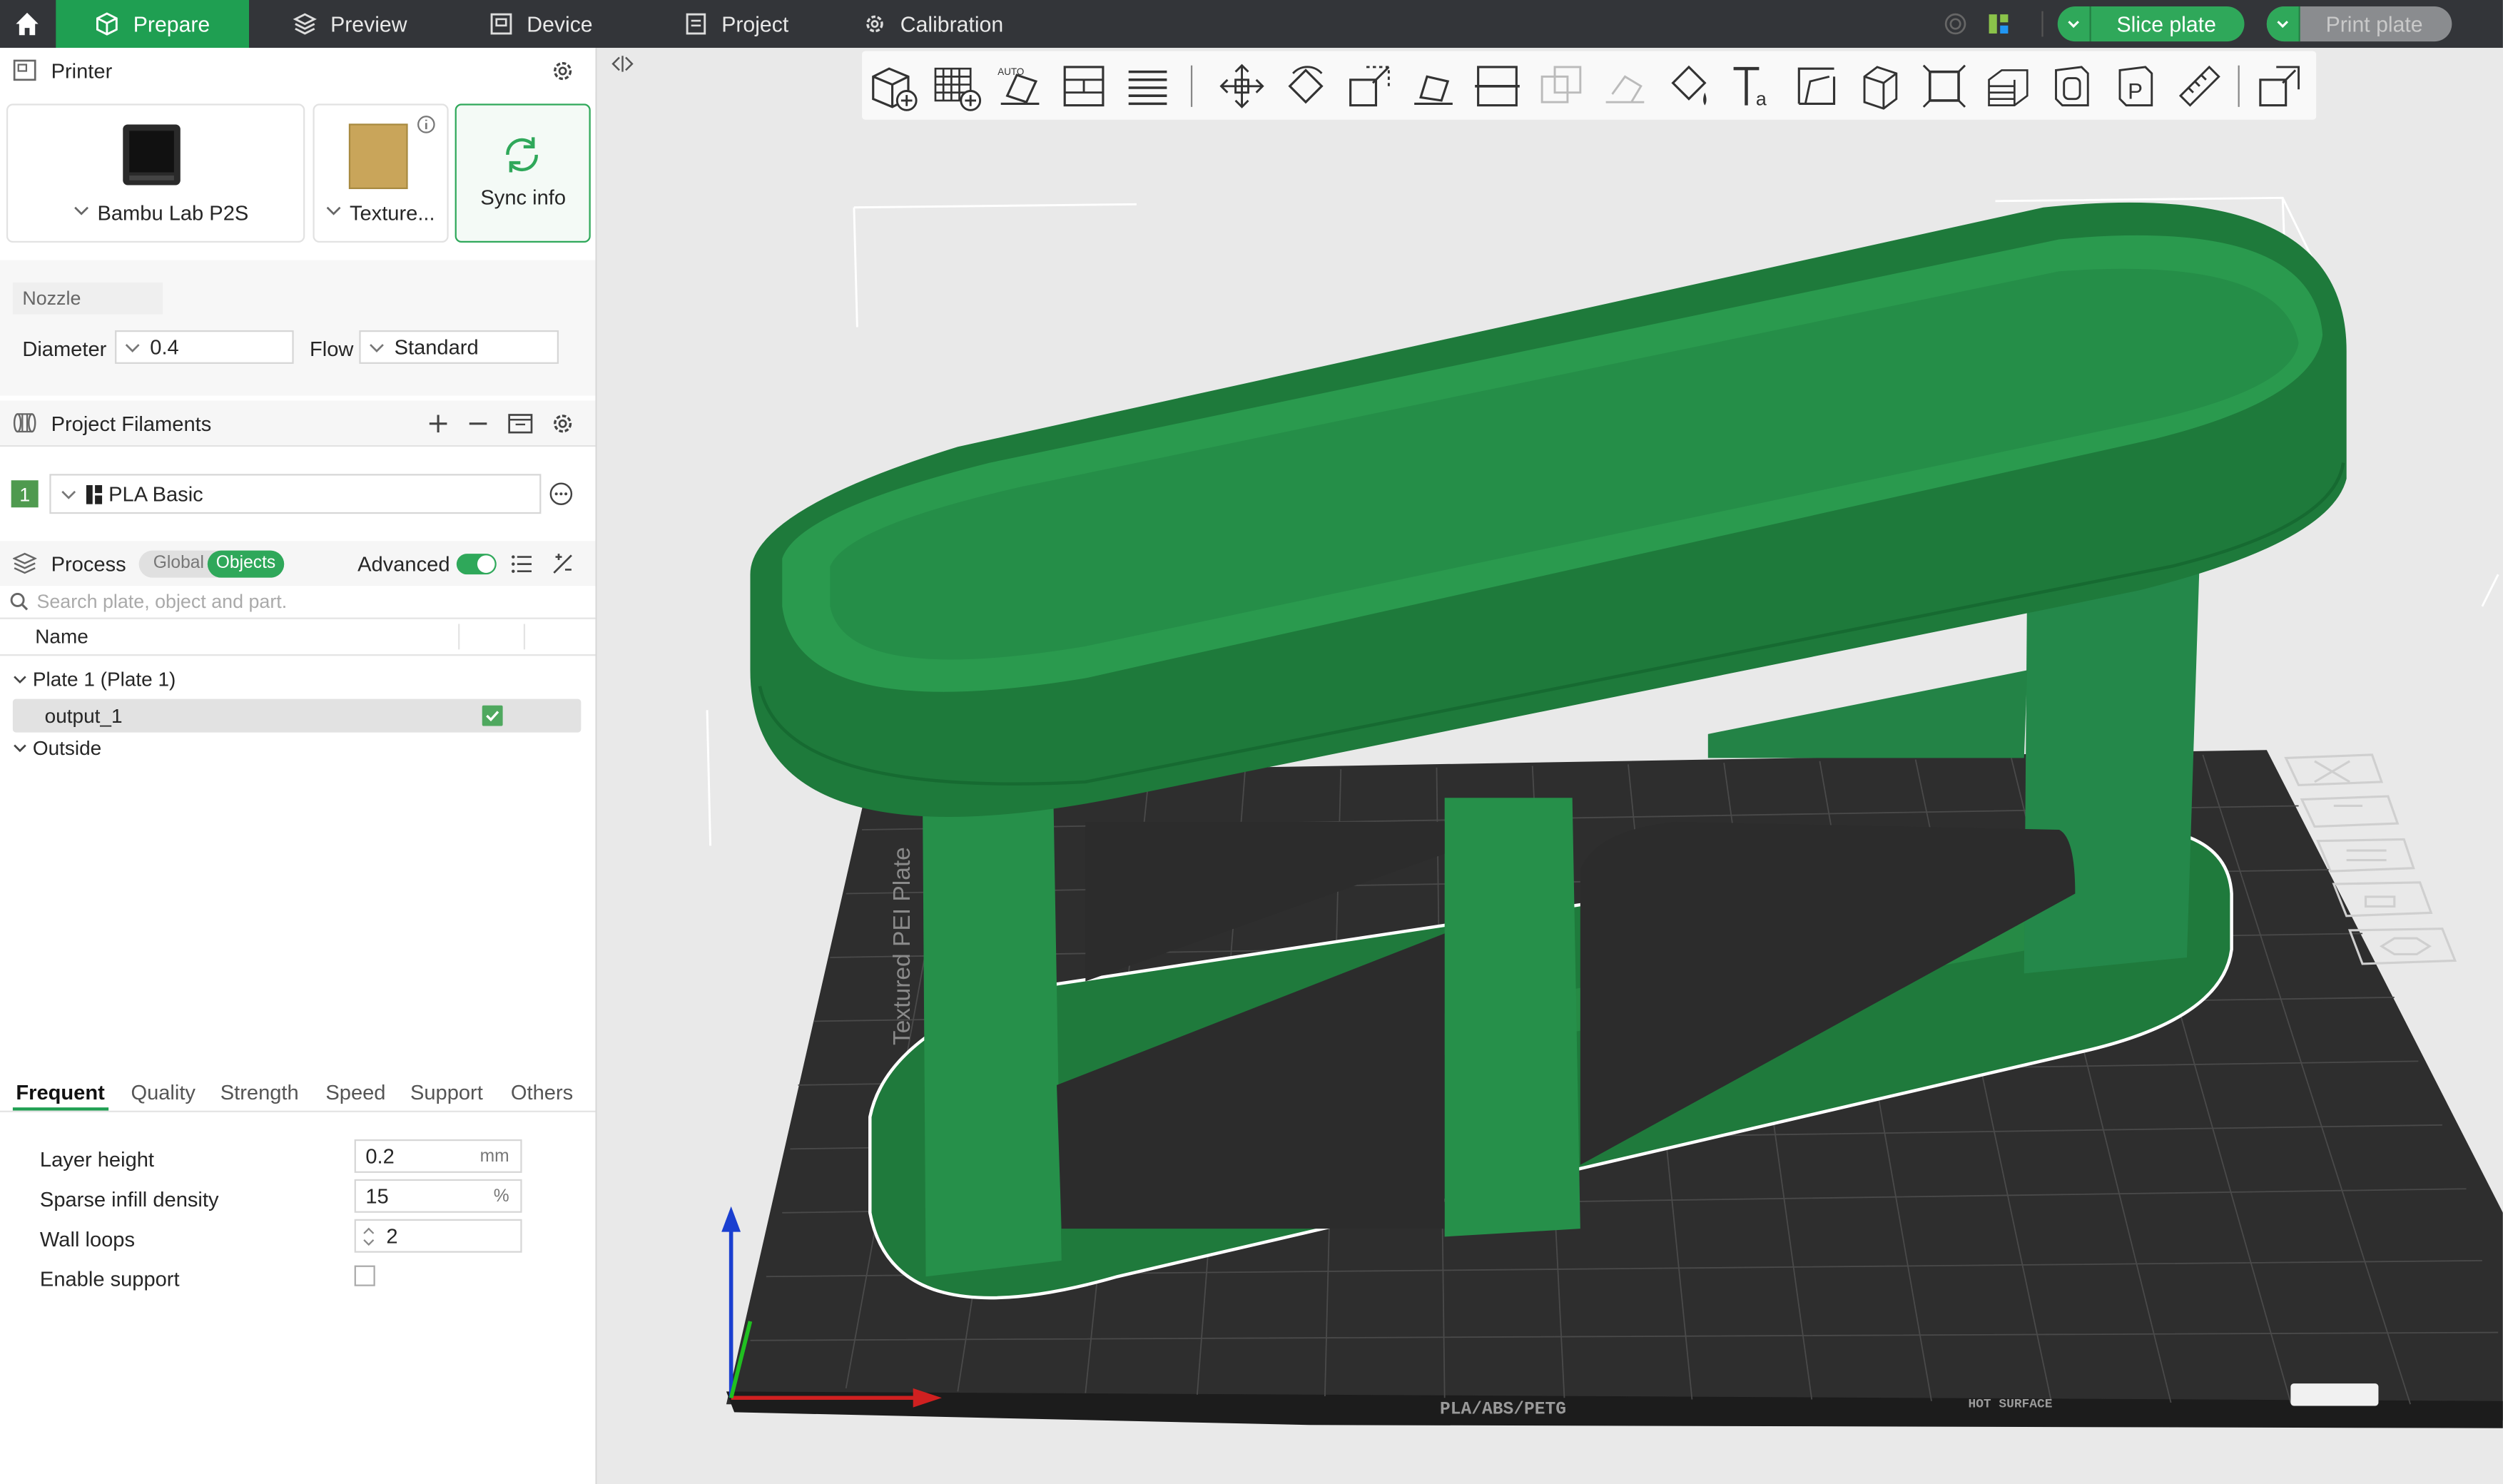 This screenshot has width=2503, height=1484. Describe the element at coordinates (2008, 86) in the screenshot. I see `variable-layer-height-icon` at that location.